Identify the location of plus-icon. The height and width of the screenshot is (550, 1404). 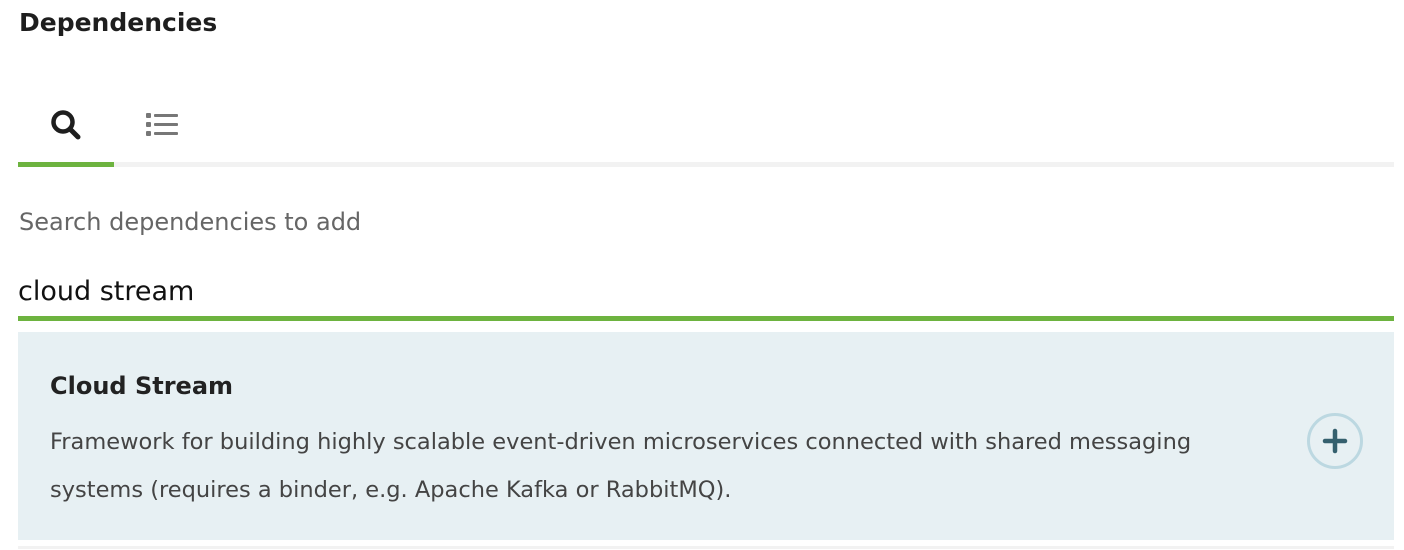
(1335, 441).